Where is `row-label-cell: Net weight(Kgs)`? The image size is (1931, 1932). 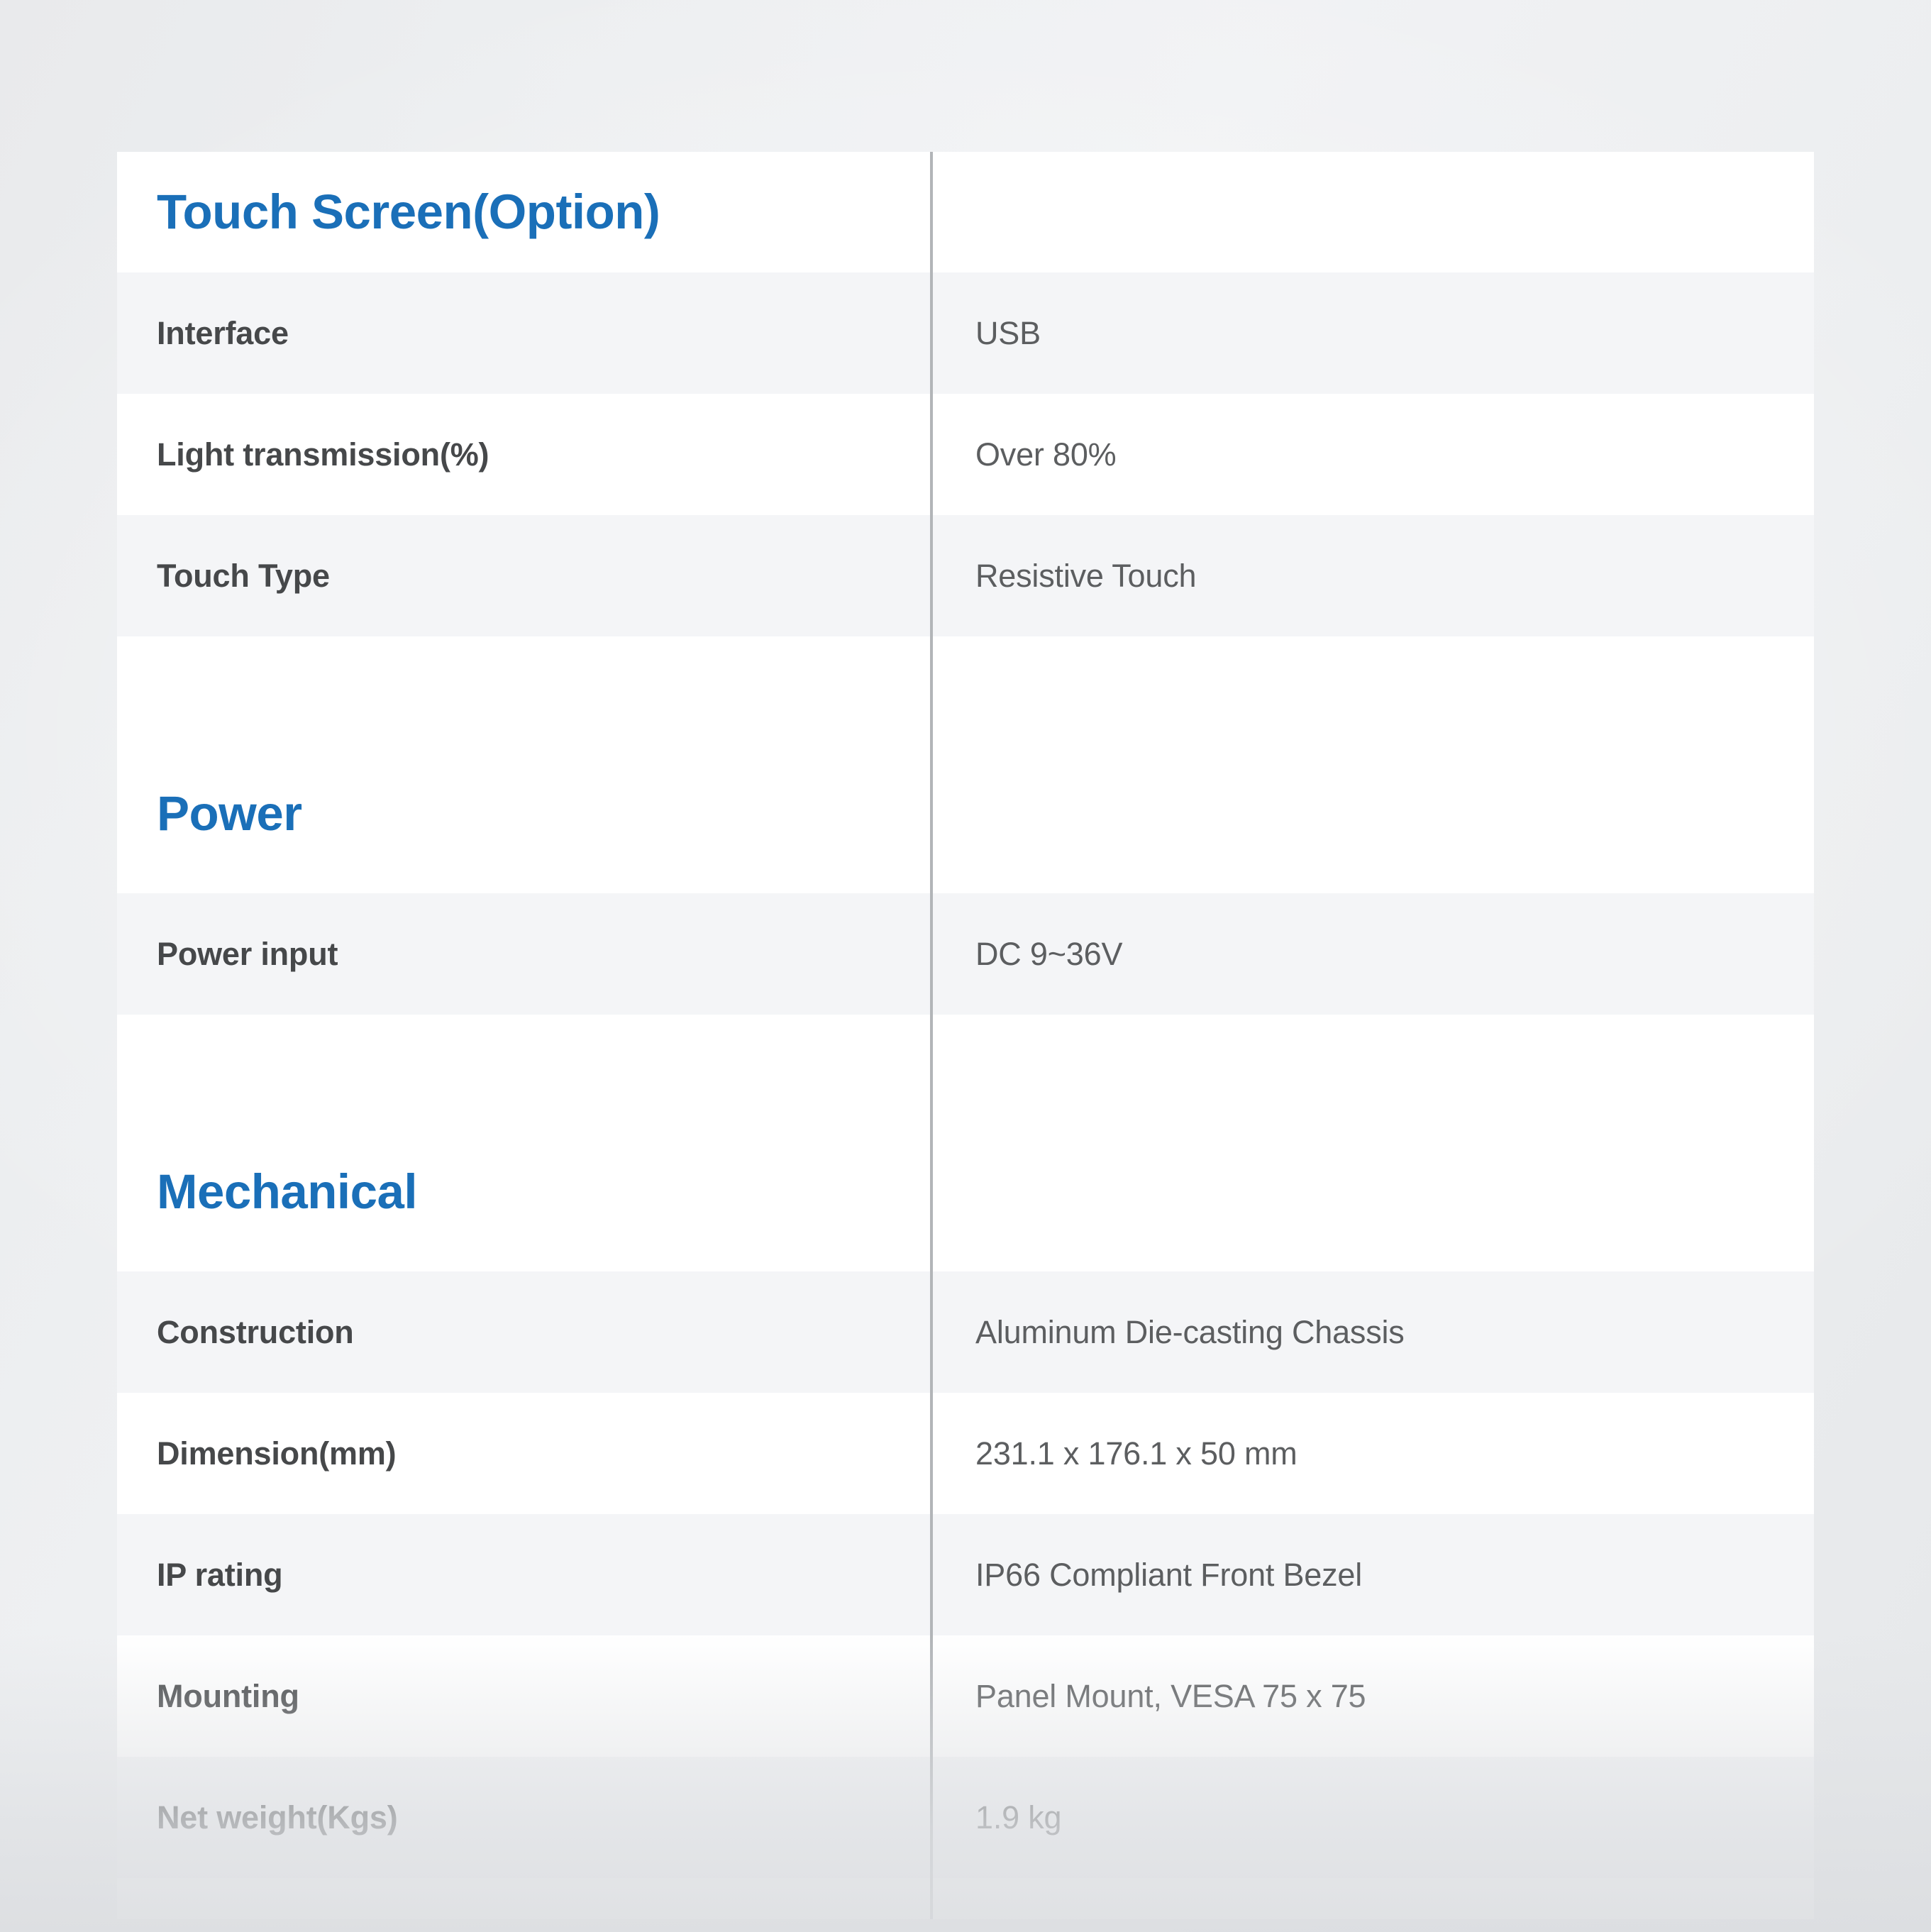 row-label-cell: Net weight(Kgs) is located at coordinates (525, 1818).